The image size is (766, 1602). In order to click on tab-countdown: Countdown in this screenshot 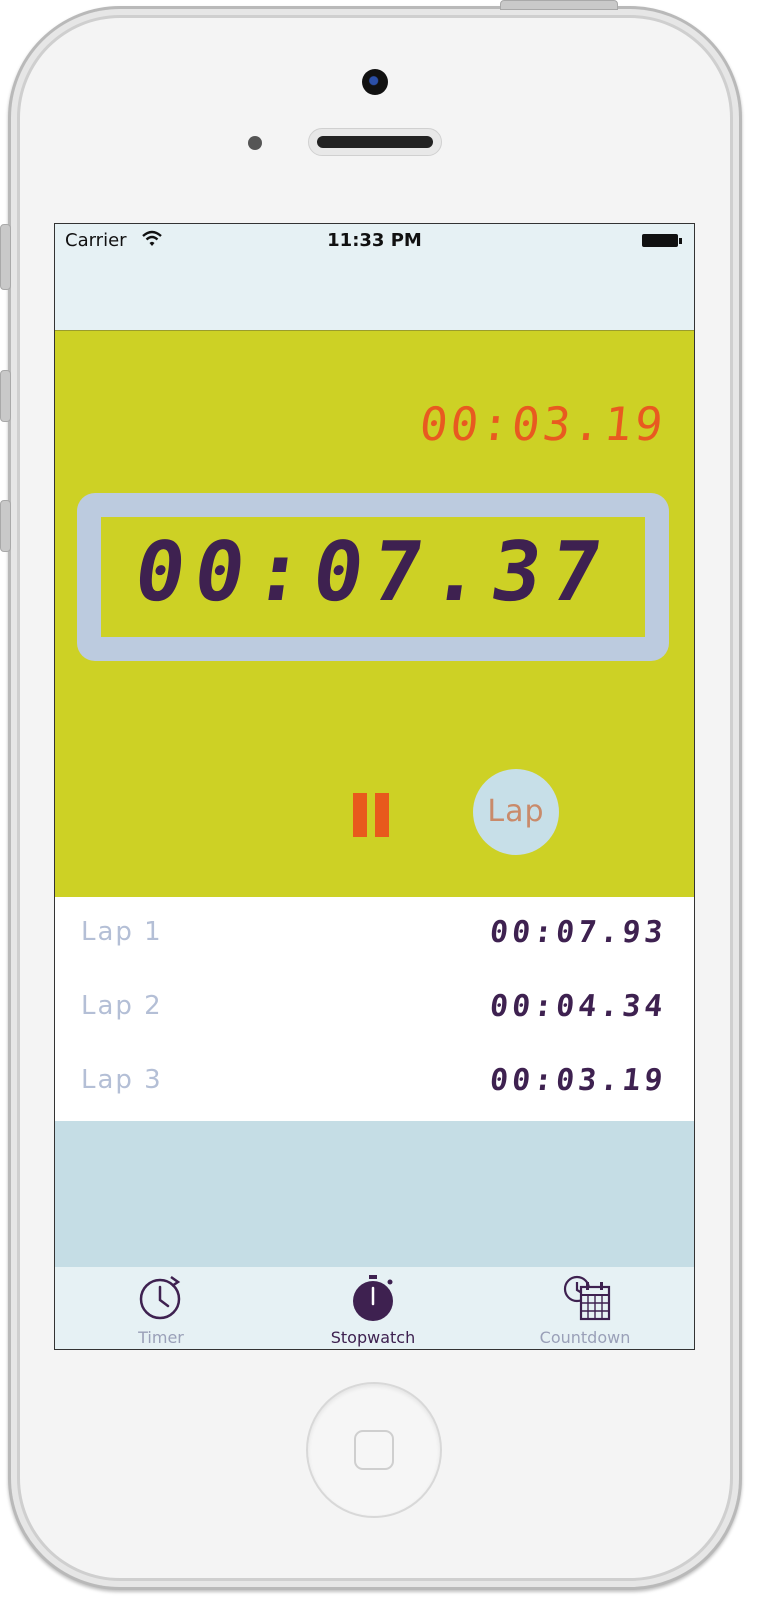, I will do `click(585, 1308)`.